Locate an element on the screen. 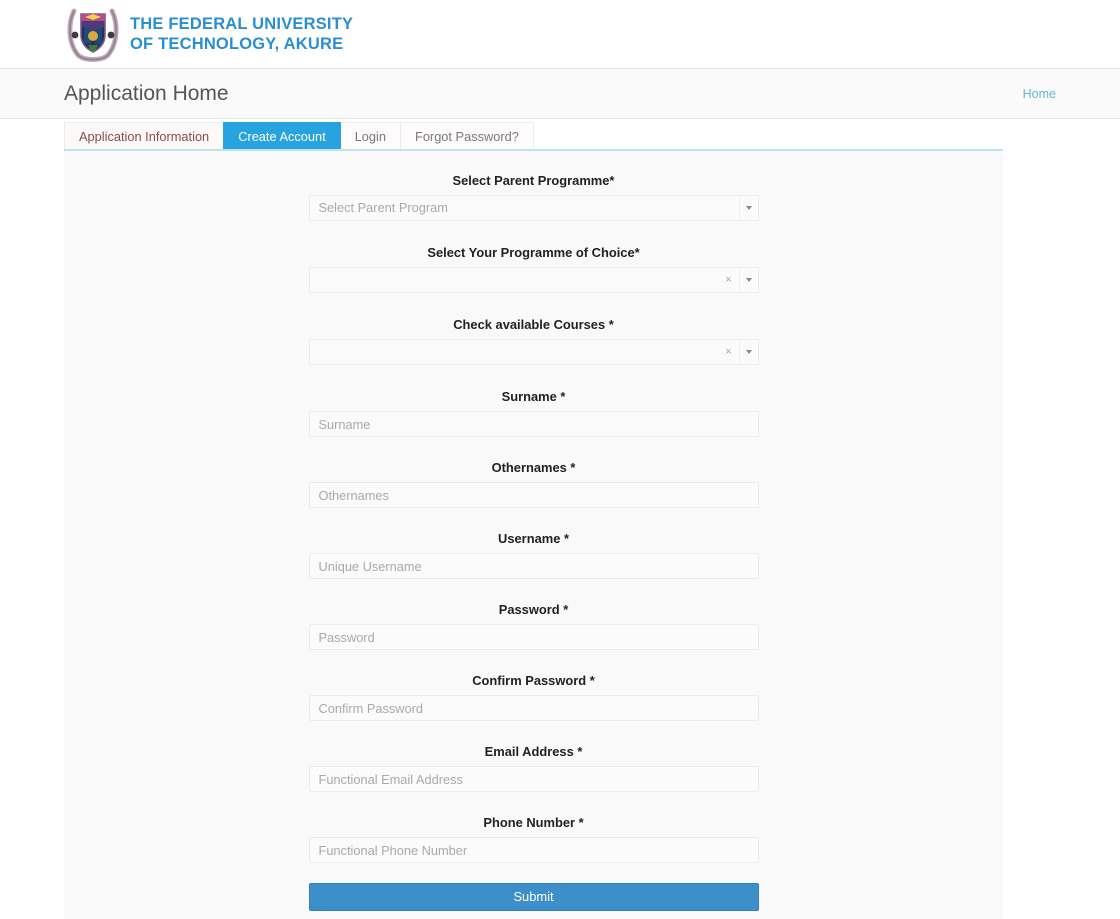 This screenshot has width=1120, height=919. brand-line-2: OF TECHNOLOGY, AKURE is located at coordinates (237, 44).